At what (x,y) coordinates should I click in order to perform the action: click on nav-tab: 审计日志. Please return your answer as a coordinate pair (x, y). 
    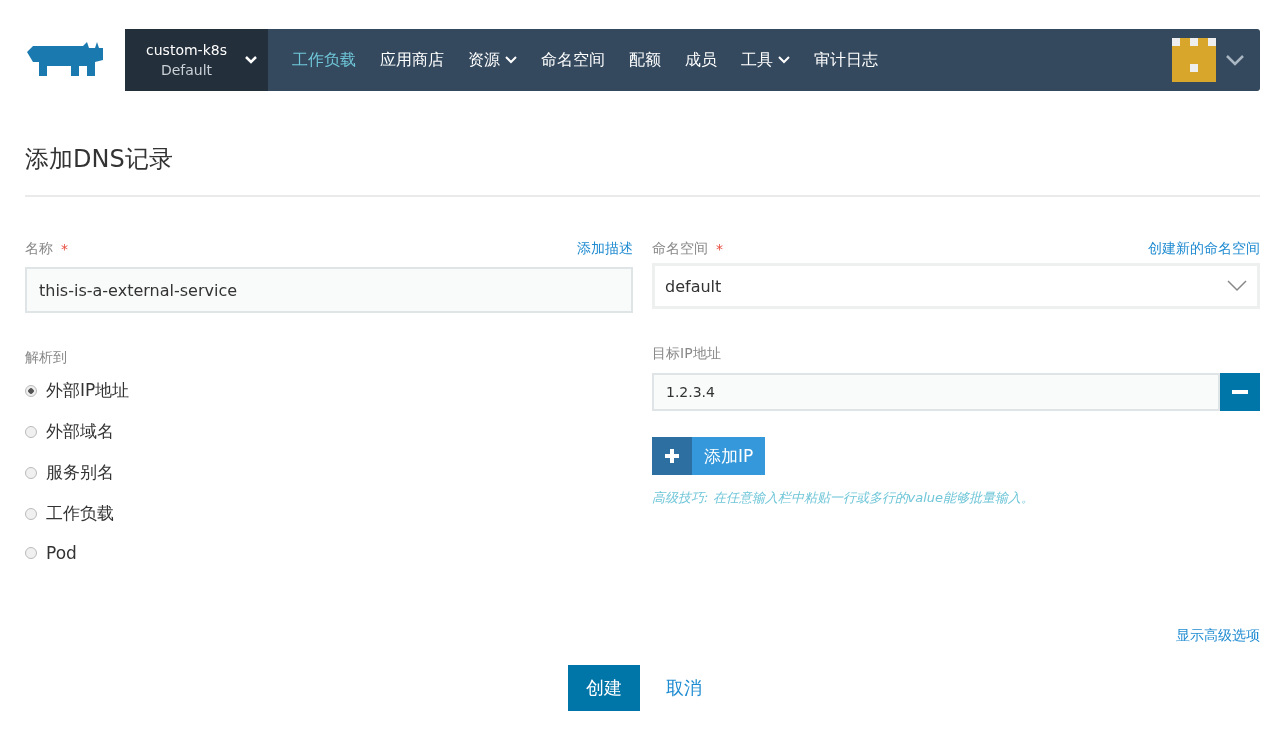
    Looking at the image, I should click on (846, 60).